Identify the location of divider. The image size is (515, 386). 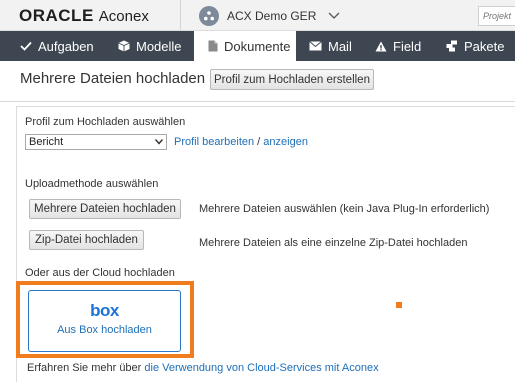
(257, 101).